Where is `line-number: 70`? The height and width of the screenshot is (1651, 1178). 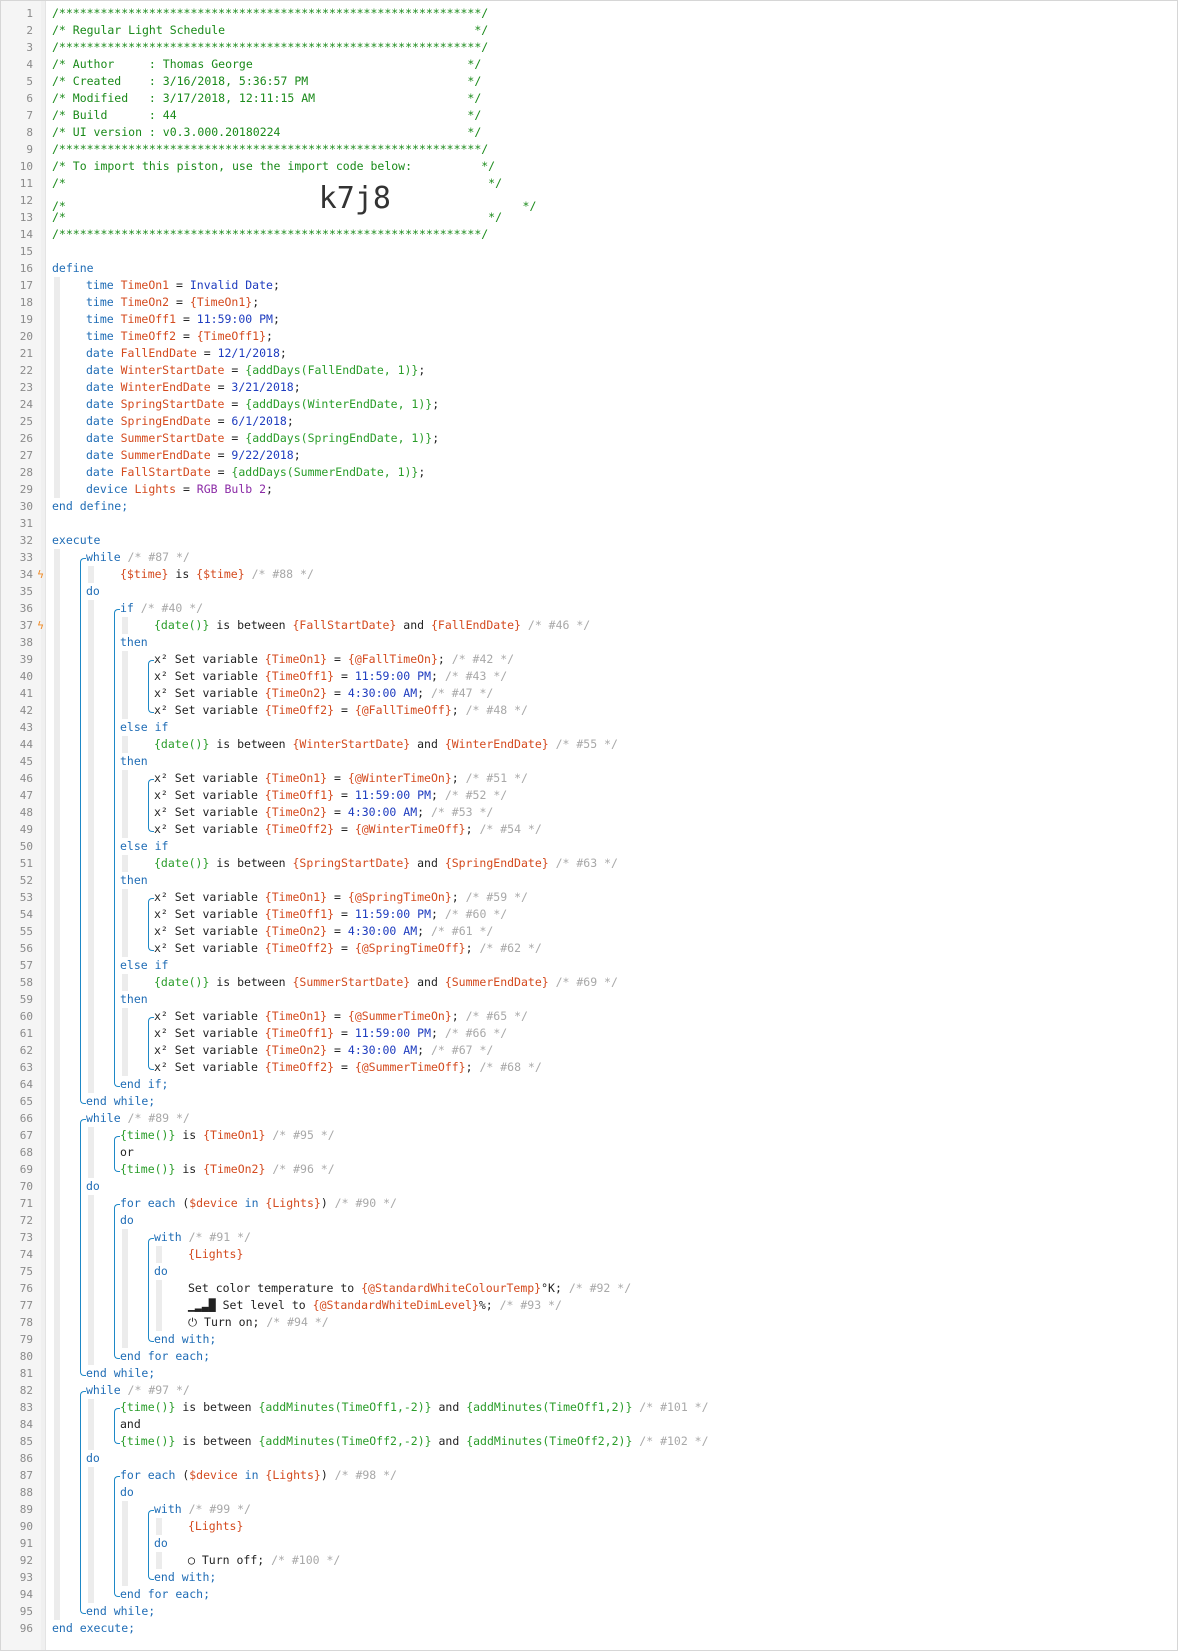 line-number: 70 is located at coordinates (26, 1186).